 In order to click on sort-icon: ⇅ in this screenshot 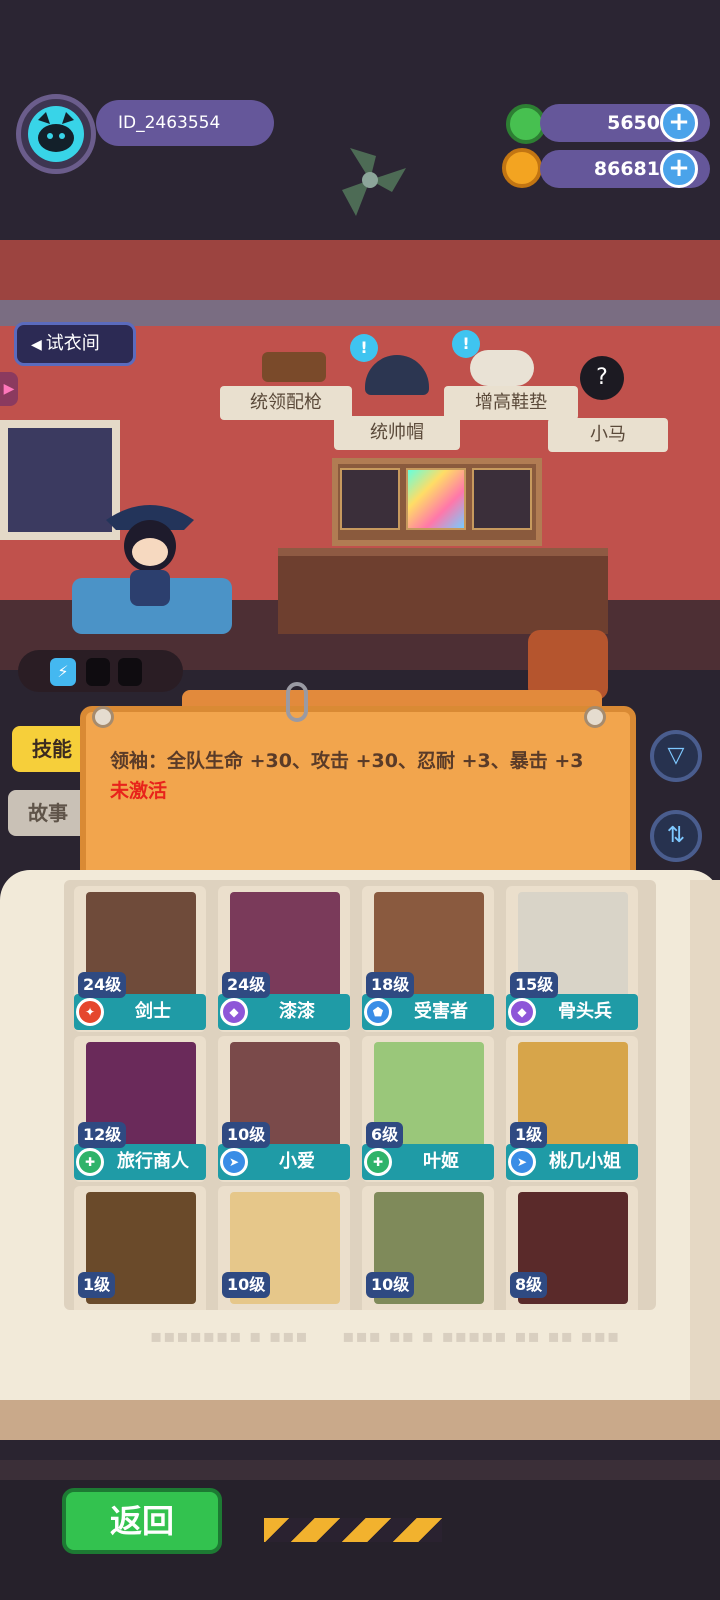, I will do `click(676, 836)`.